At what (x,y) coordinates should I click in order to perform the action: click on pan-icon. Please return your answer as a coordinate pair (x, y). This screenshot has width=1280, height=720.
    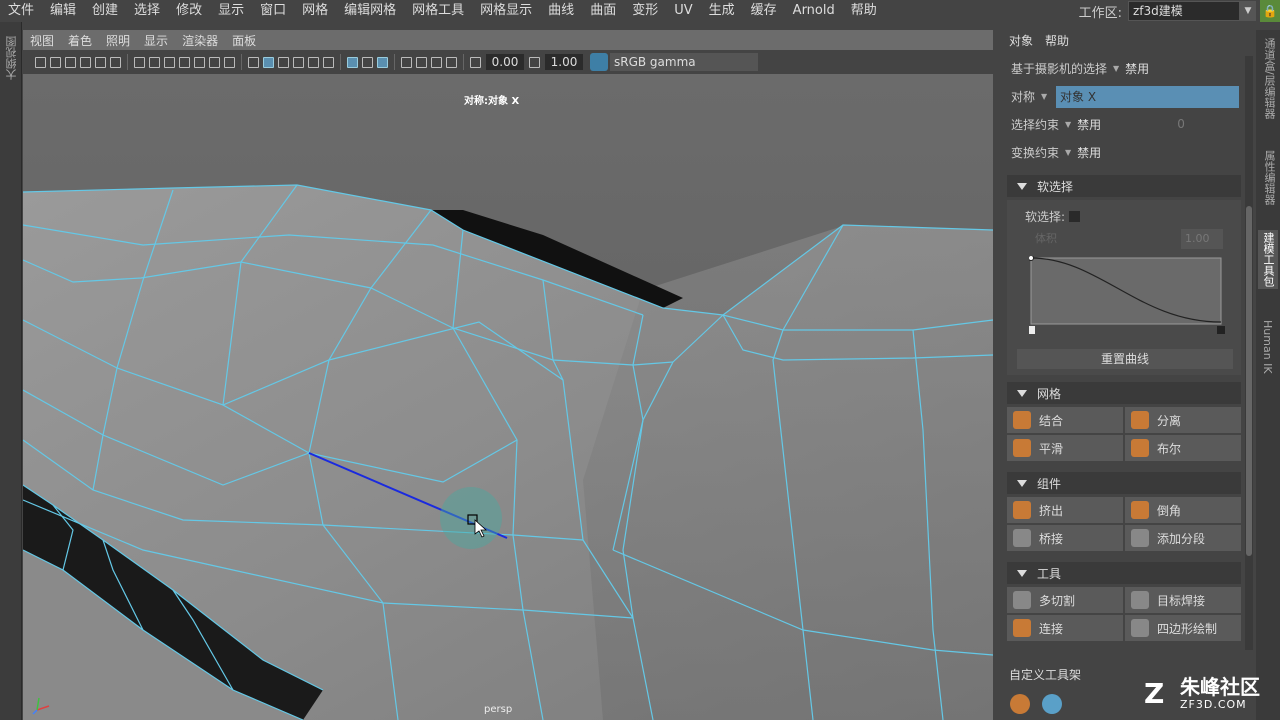
    Looking at the image, I should click on (115, 62).